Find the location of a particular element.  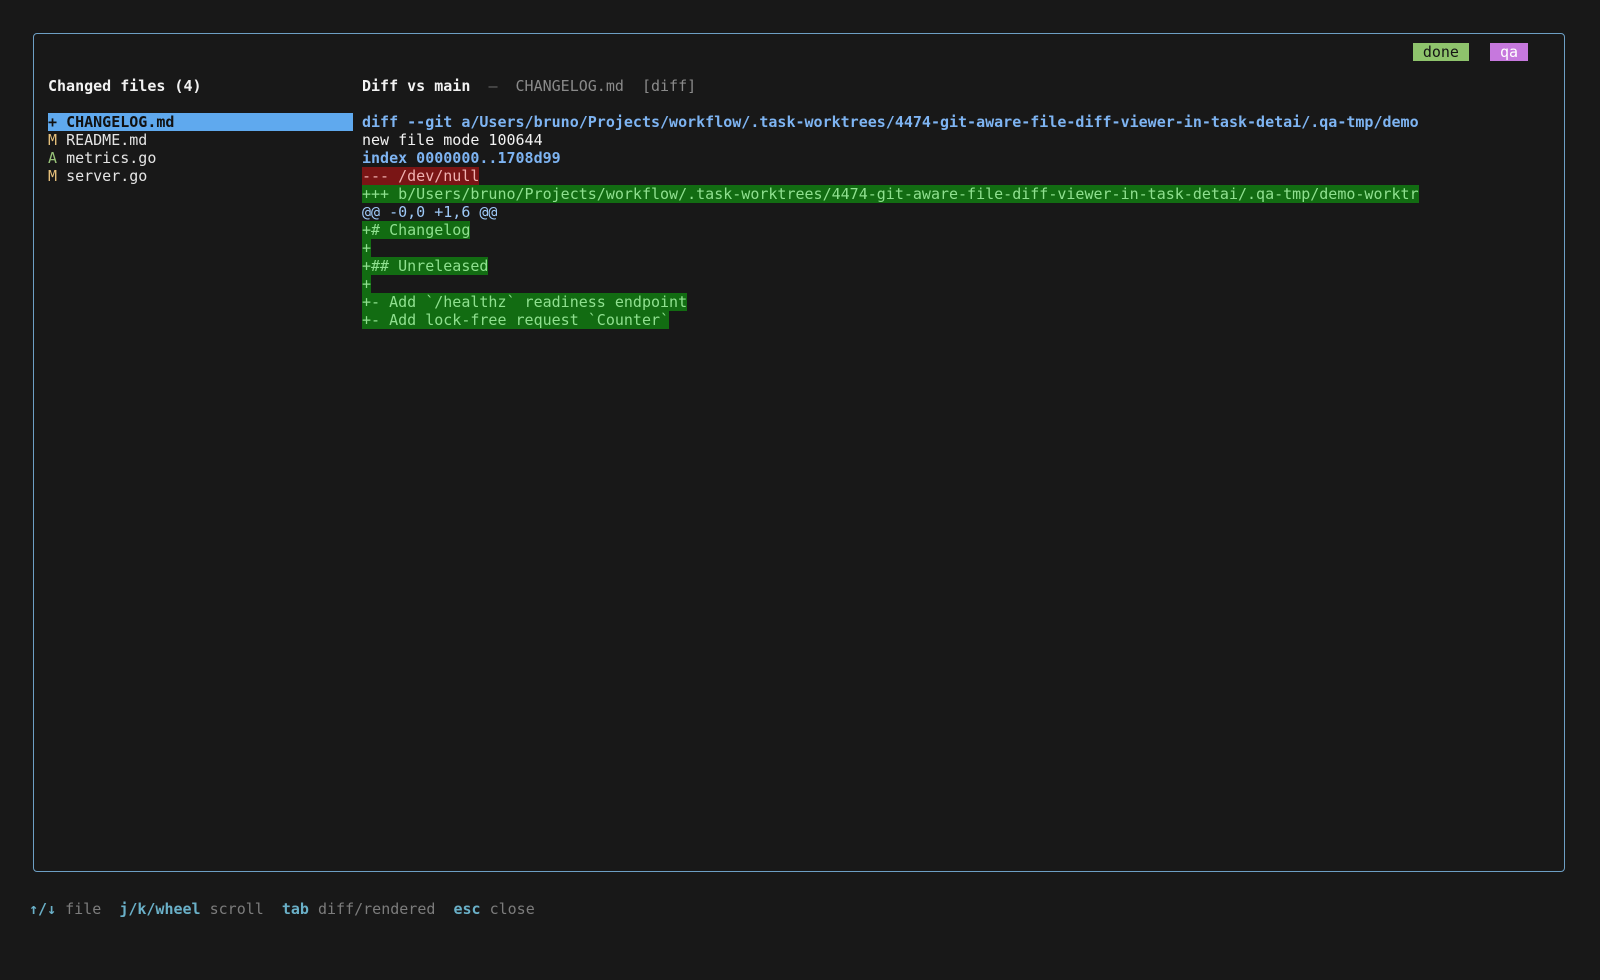

file-list-item: M README.md is located at coordinates (200, 140).